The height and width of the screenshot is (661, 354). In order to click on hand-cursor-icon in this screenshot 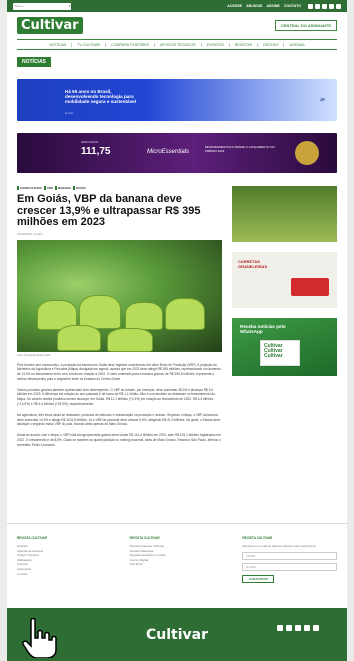, I will do `click(39, 638)`.